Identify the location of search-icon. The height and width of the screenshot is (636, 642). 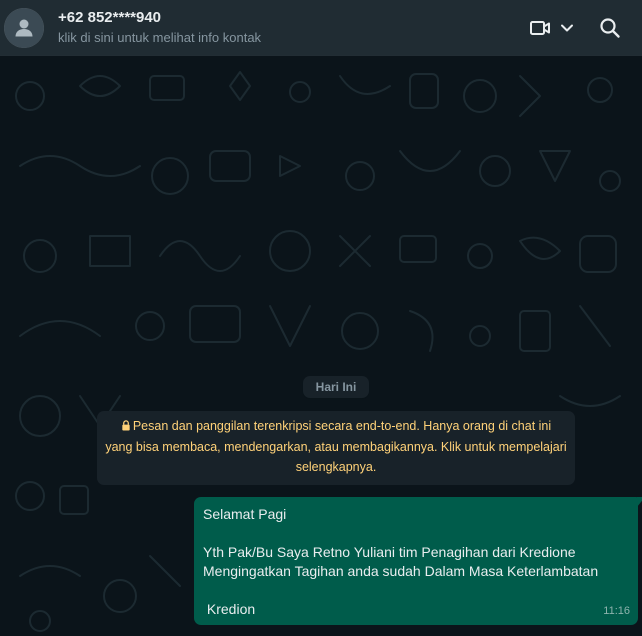
(610, 28).